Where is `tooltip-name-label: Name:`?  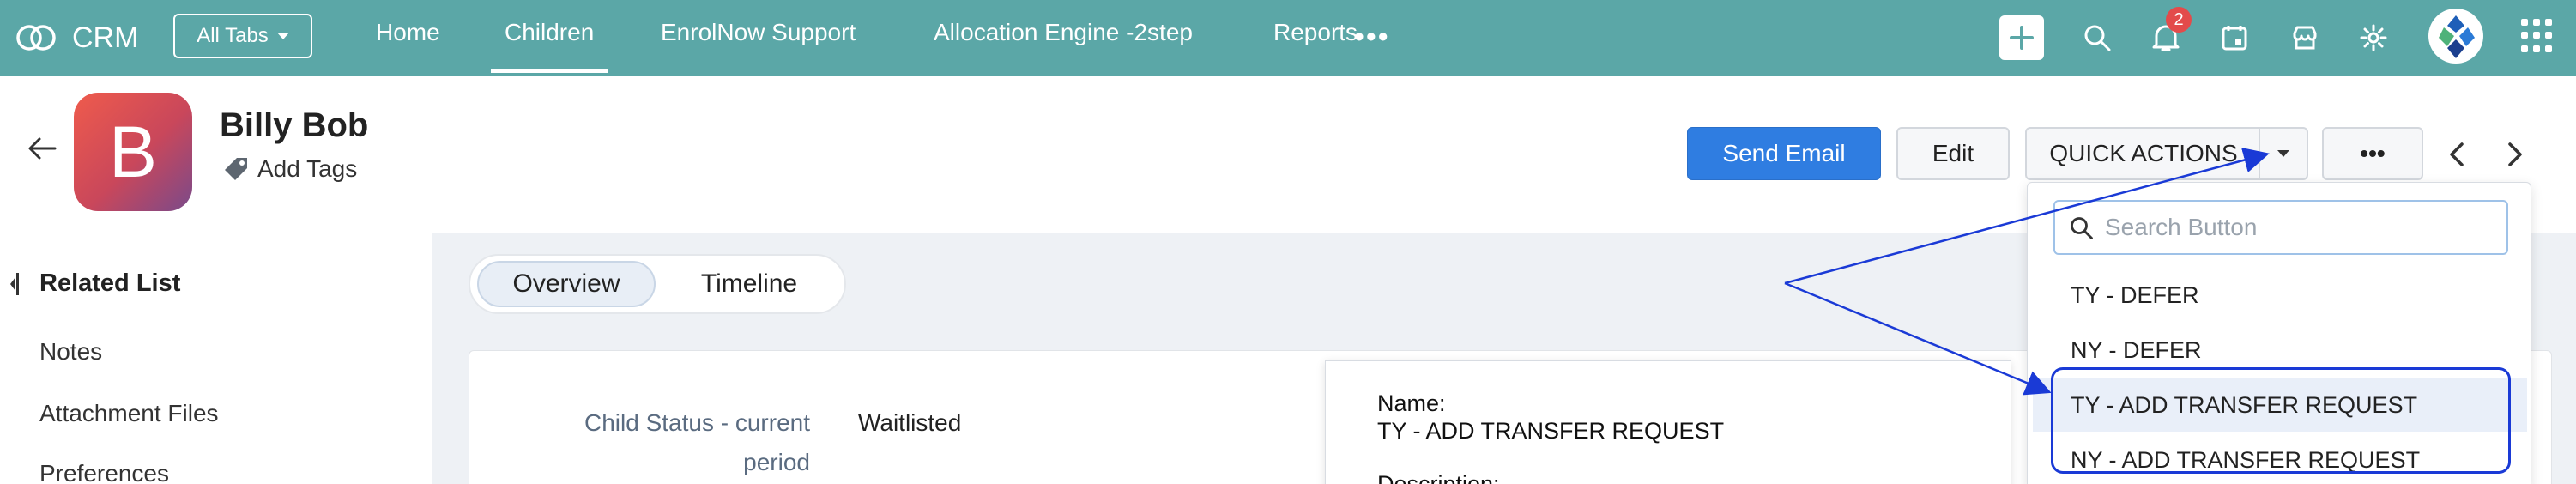 tooltip-name-label: Name: is located at coordinates (1411, 403).